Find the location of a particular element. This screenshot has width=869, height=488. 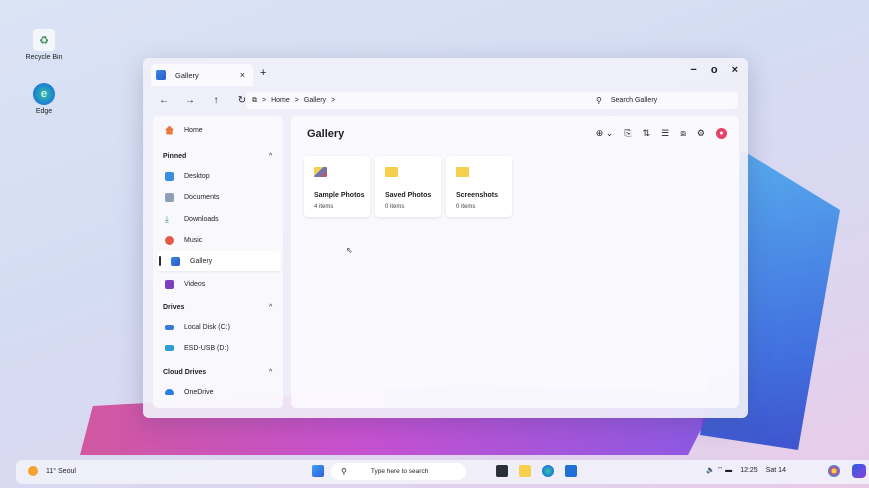

page-title: Gallery is located at coordinates (326, 134).